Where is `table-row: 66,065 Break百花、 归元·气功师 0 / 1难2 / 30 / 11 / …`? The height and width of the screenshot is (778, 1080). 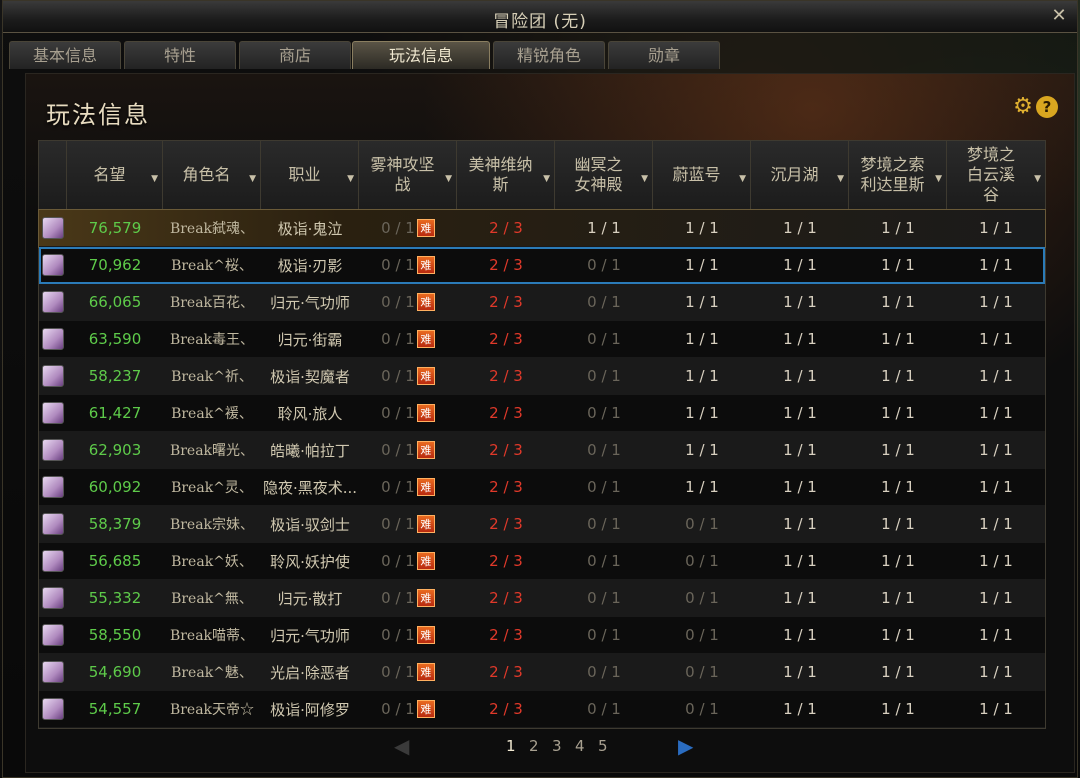
table-row: 66,065 Break百花、 归元·气功师 0 / 1难2 / 30 / 11 / … is located at coordinates (542, 302).